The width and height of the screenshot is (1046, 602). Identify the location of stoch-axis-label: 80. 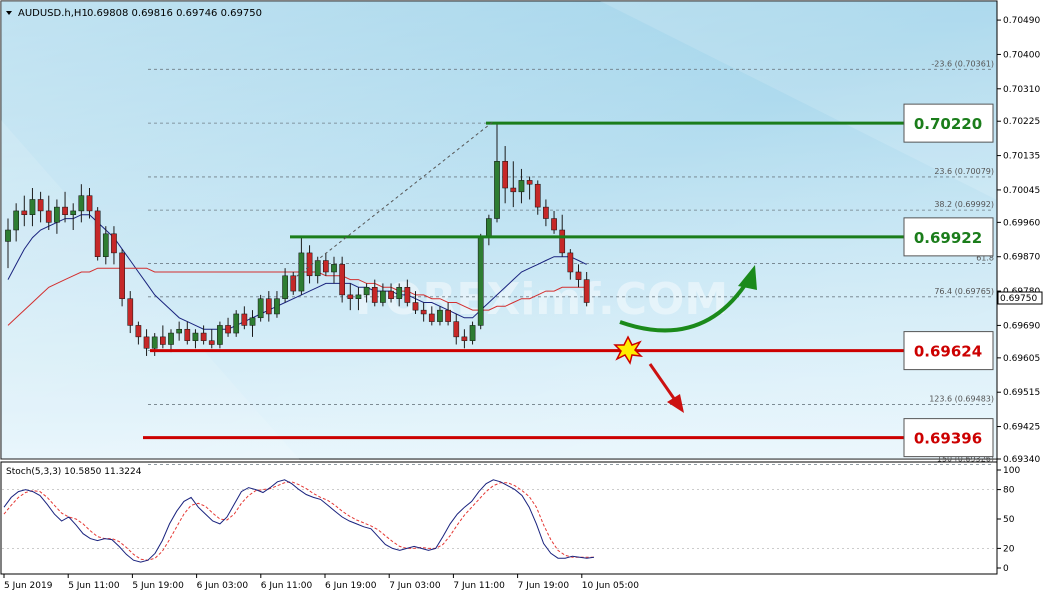
(1009, 491).